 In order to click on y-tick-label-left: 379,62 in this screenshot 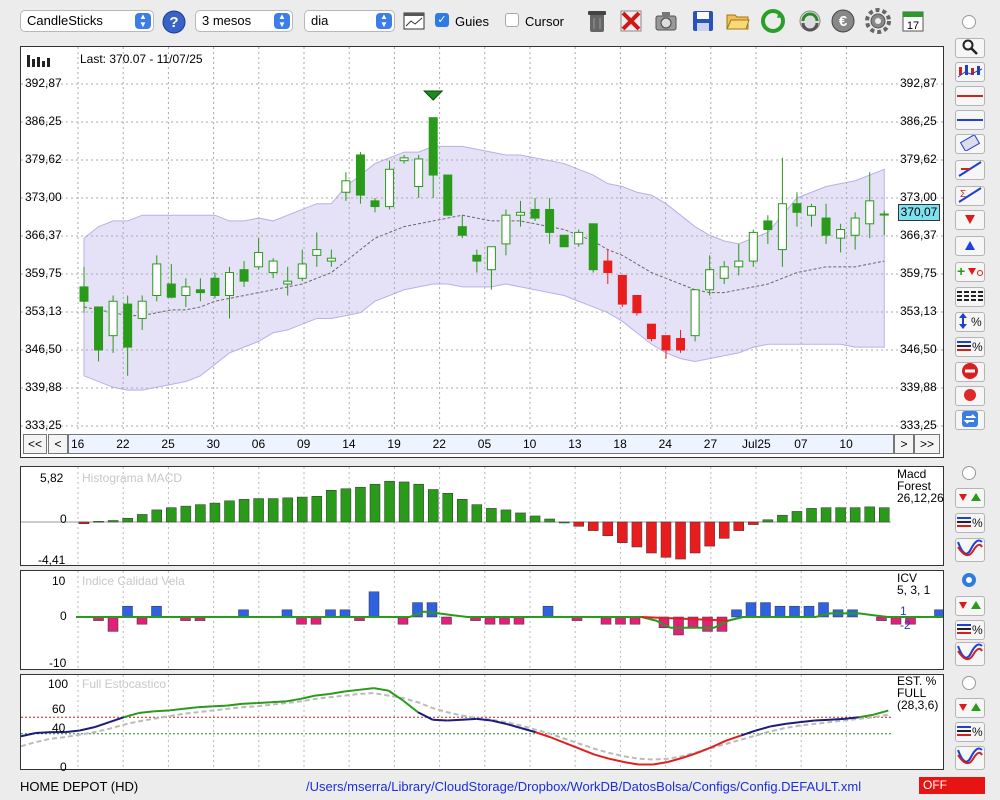, I will do `click(43, 159)`.